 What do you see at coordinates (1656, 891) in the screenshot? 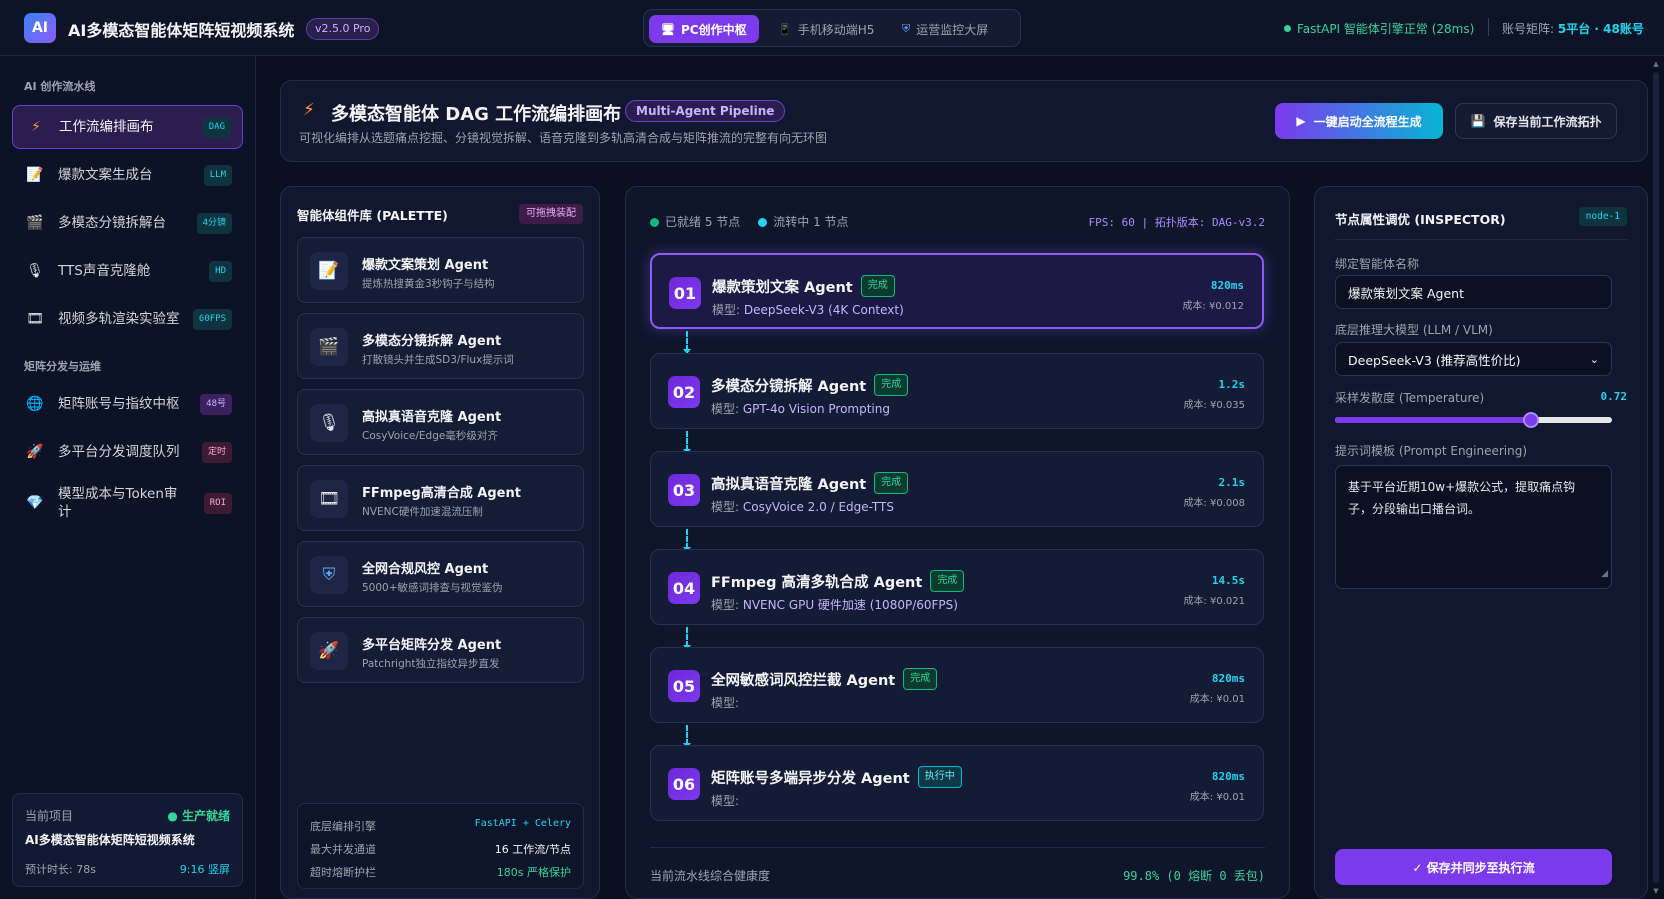
I see `scroll-down-icon: ▼` at bounding box center [1656, 891].